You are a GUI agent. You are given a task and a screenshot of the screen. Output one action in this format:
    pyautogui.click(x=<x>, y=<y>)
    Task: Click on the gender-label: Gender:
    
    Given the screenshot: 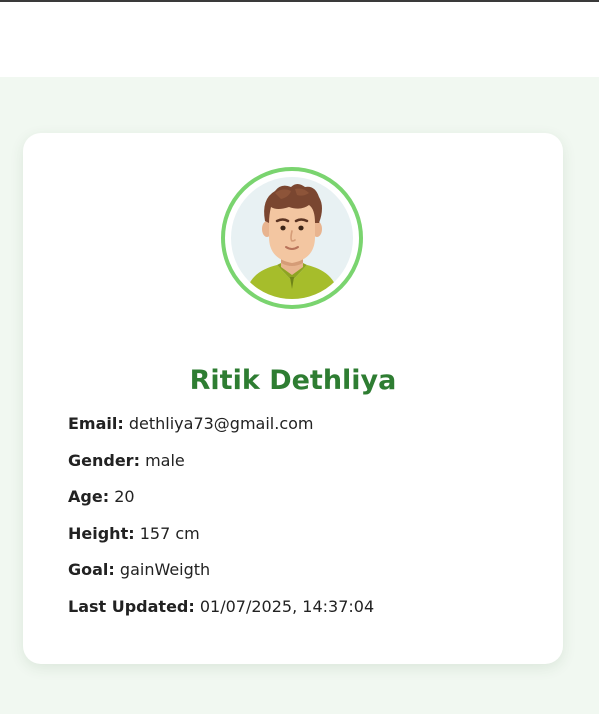 What is the action you would take?
    pyautogui.click(x=104, y=460)
    